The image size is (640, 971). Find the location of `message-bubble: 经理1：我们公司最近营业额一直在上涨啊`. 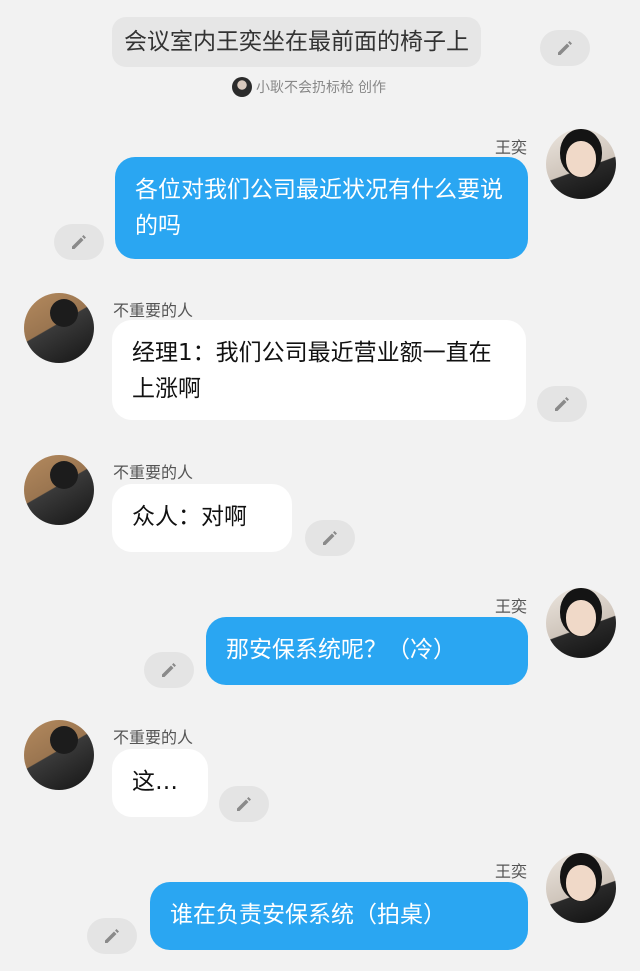

message-bubble: 经理1：我们公司最近营业额一直在上涨啊 is located at coordinates (319, 370).